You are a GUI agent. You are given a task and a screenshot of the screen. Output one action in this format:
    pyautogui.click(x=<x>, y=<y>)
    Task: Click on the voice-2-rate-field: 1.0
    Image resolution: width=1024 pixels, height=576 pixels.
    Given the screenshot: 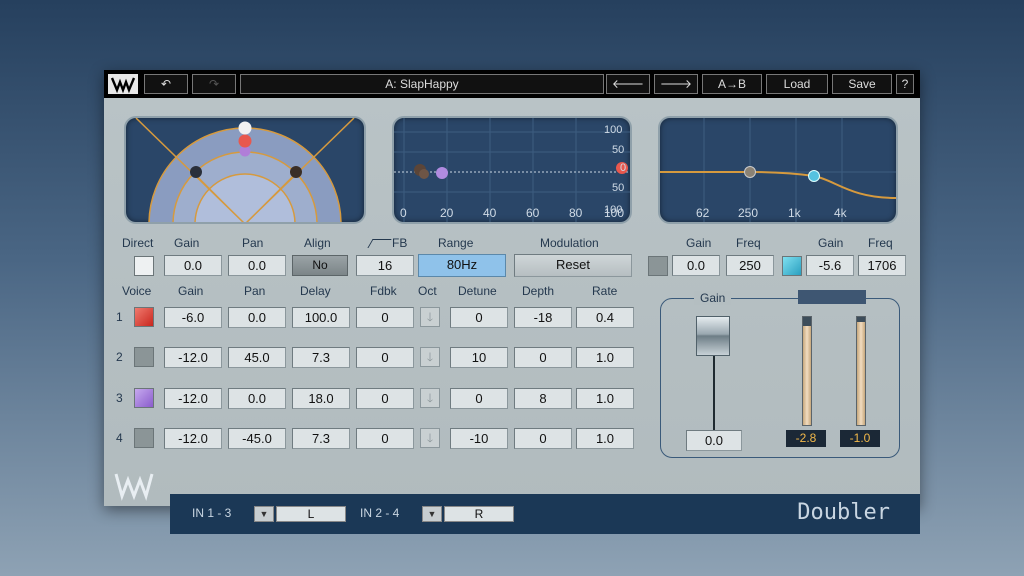 What is the action you would take?
    pyautogui.click(x=605, y=357)
    